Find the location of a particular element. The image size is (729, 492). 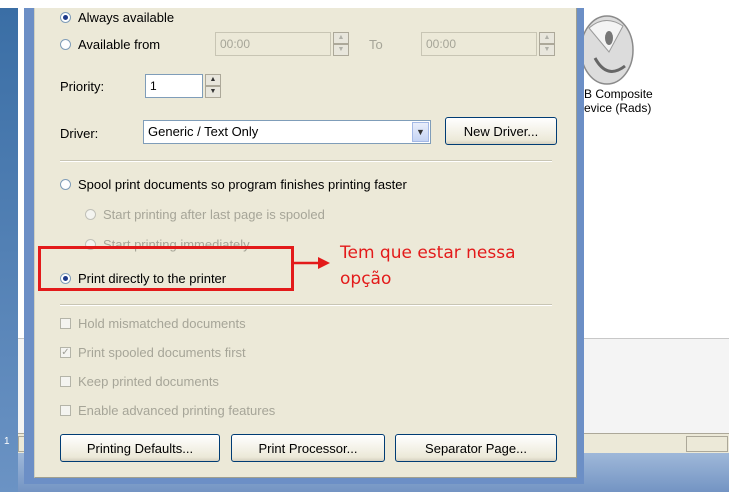

available-from-spinner: ▲ ▼ is located at coordinates (341, 44).